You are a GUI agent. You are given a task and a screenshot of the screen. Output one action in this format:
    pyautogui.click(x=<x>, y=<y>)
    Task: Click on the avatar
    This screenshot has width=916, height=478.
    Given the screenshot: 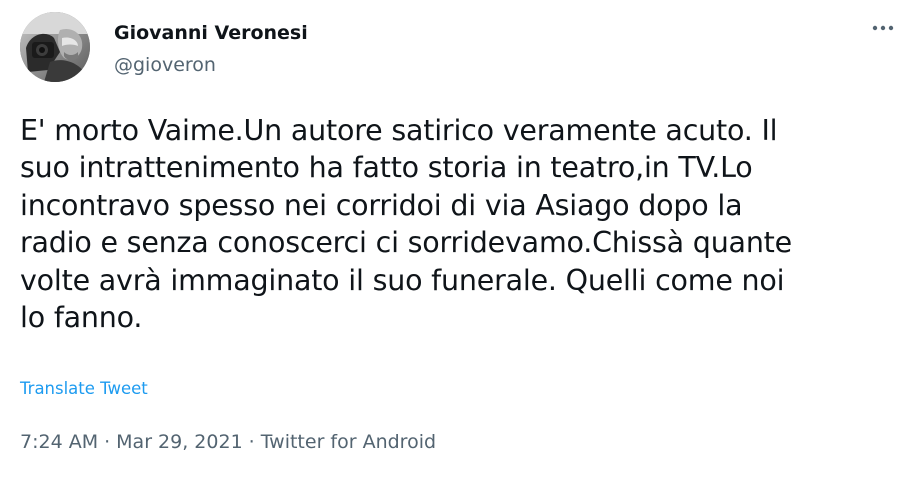 What is the action you would take?
    pyautogui.click(x=55, y=47)
    